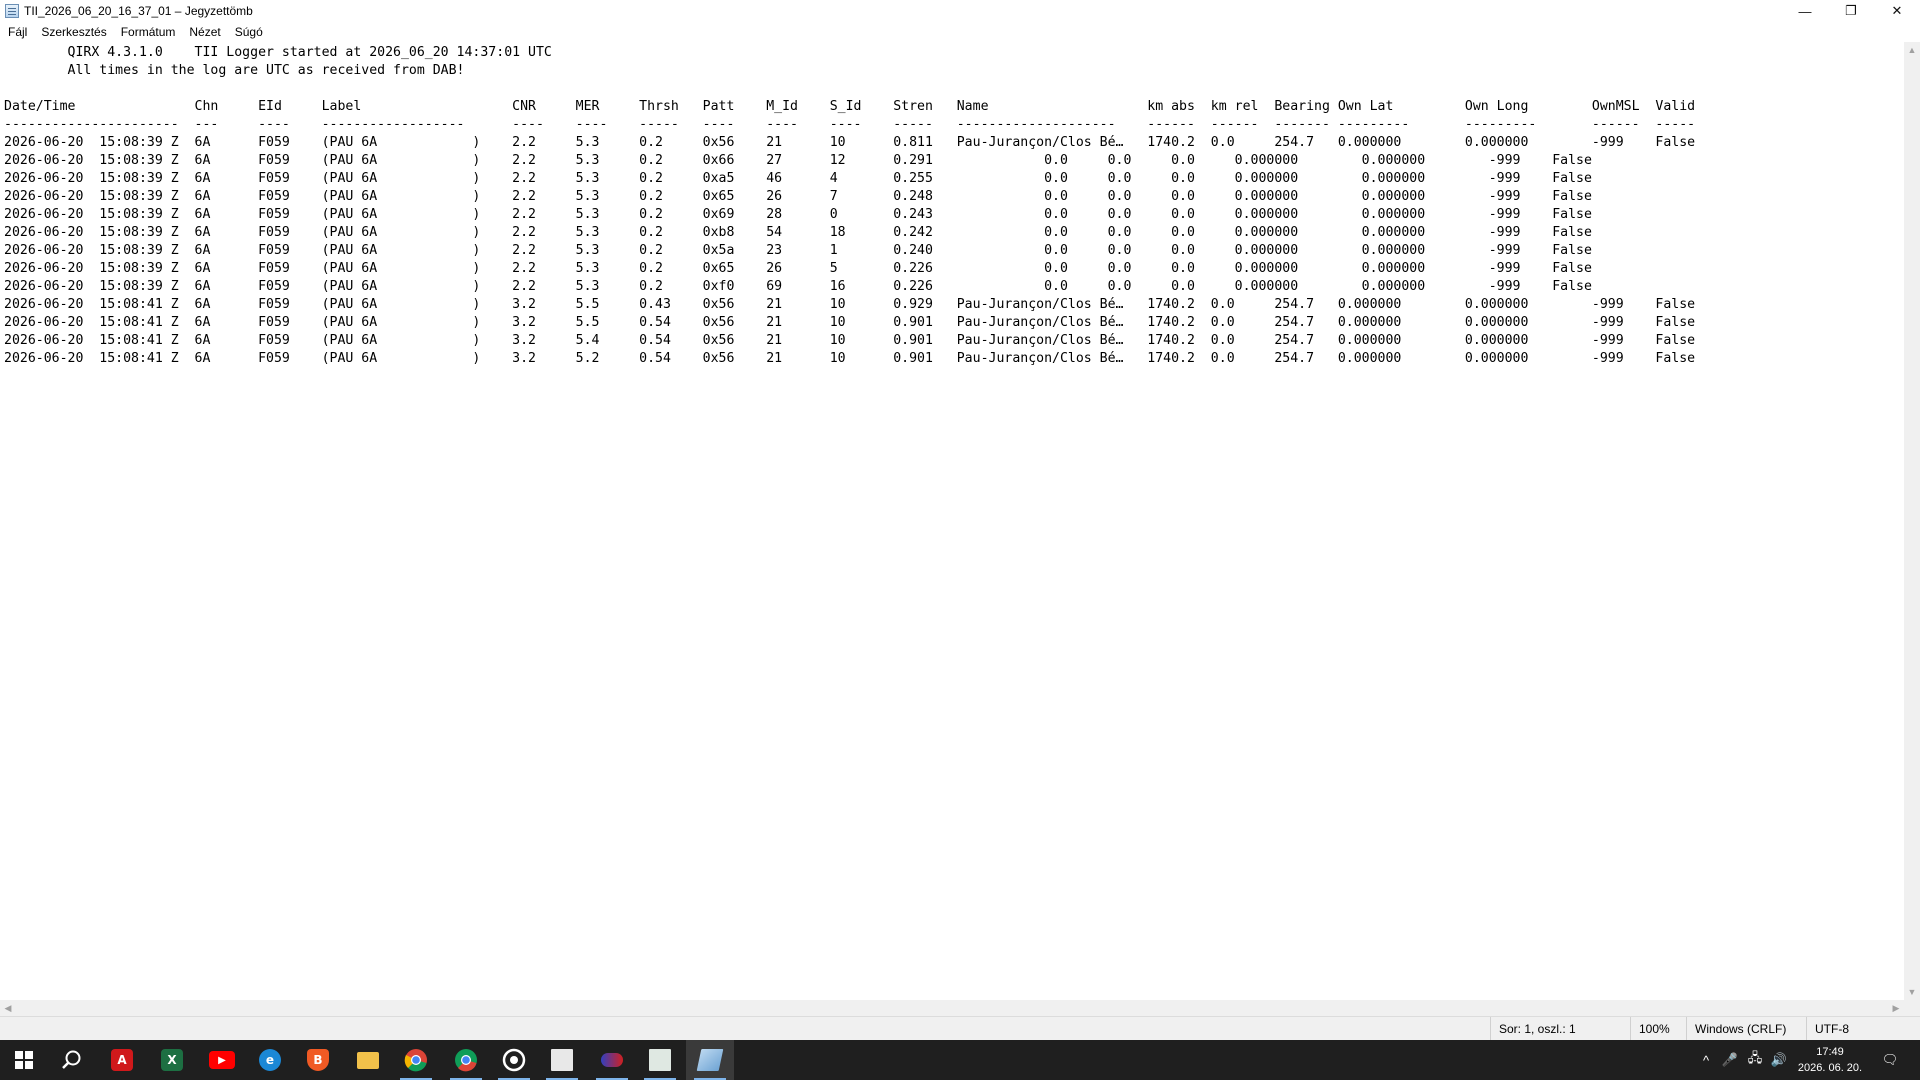 The image size is (1920, 1080). What do you see at coordinates (1896, 1008) in the screenshot?
I see `scroll-right-icon: ▶` at bounding box center [1896, 1008].